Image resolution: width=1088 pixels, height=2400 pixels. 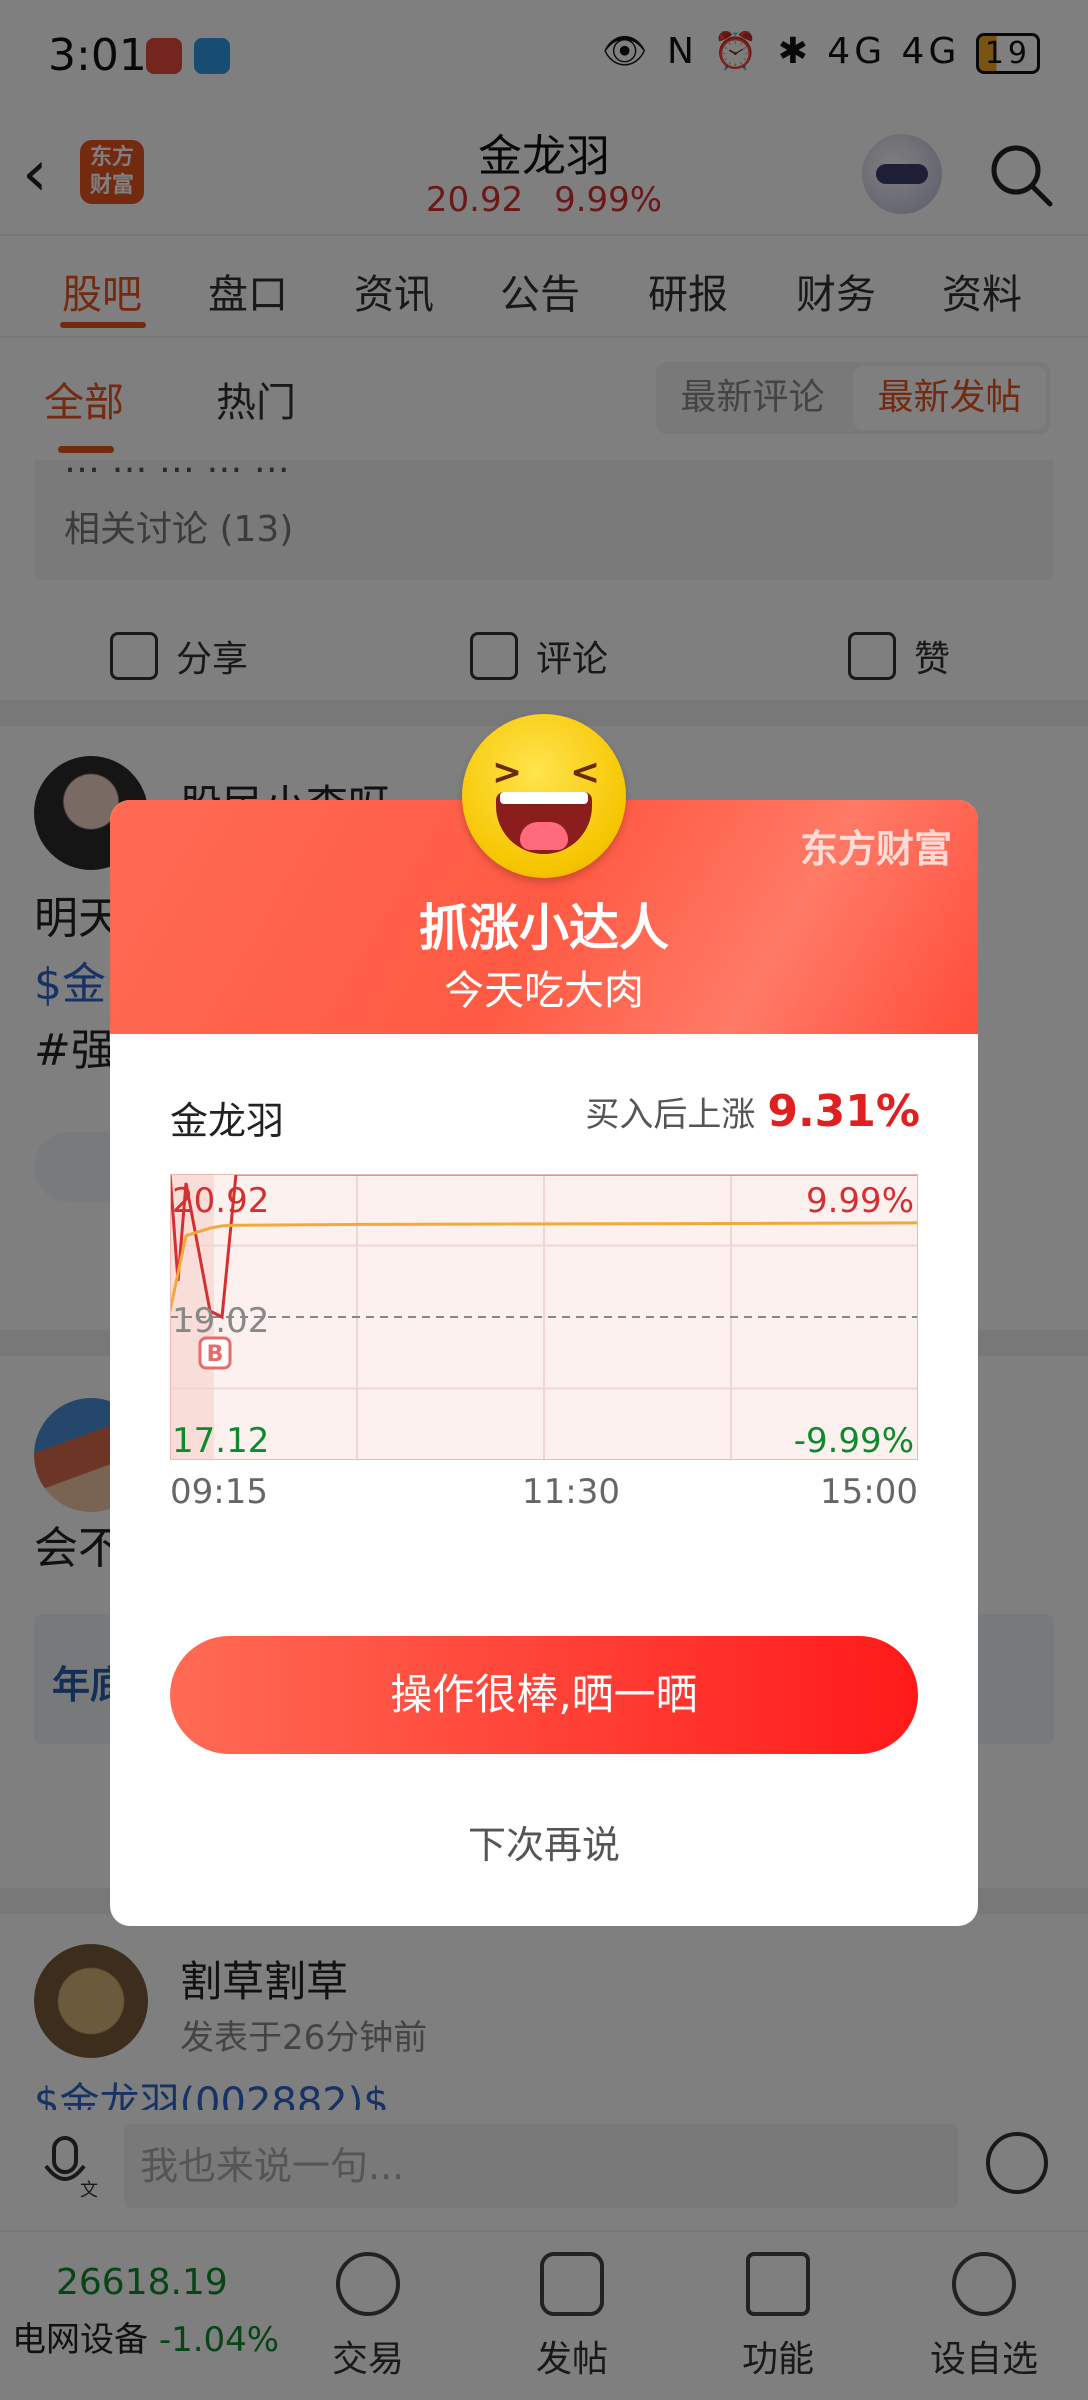 I want to click on y-mid-label: 19.02, so click(x=220, y=1321).